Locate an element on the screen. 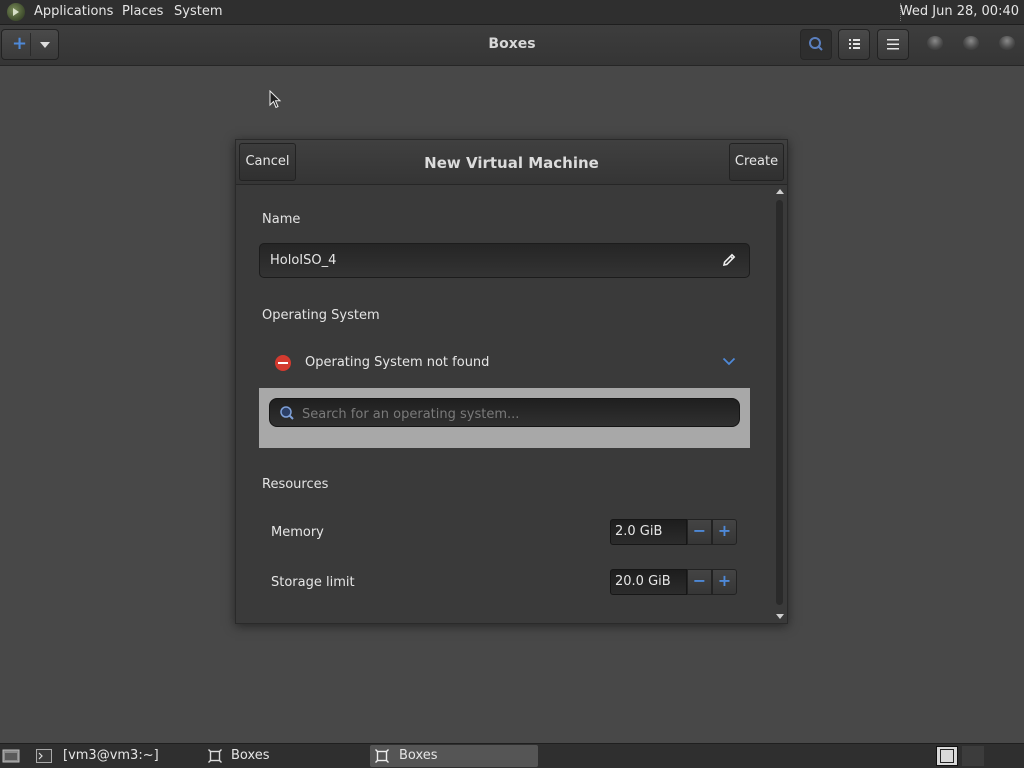 The width and height of the screenshot is (1024, 768). menu-system: System is located at coordinates (198, 11).